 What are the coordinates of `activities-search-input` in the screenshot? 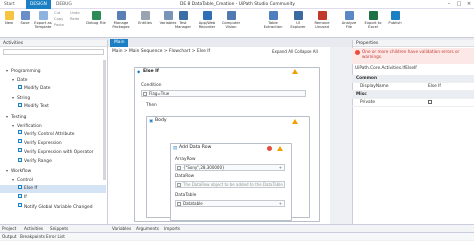 It's located at (53, 52).